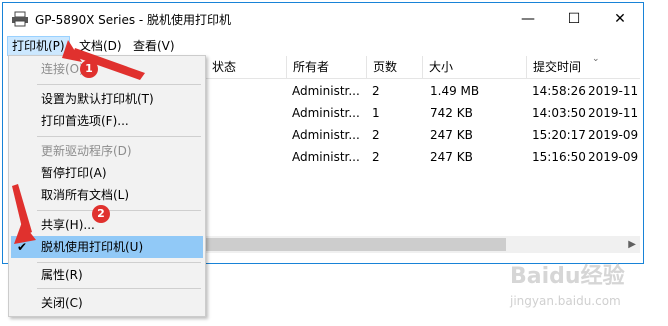 The image size is (668, 326). What do you see at coordinates (565, 301) in the screenshot?
I see `watermark-url: jingyan.baidu.com` at bounding box center [565, 301].